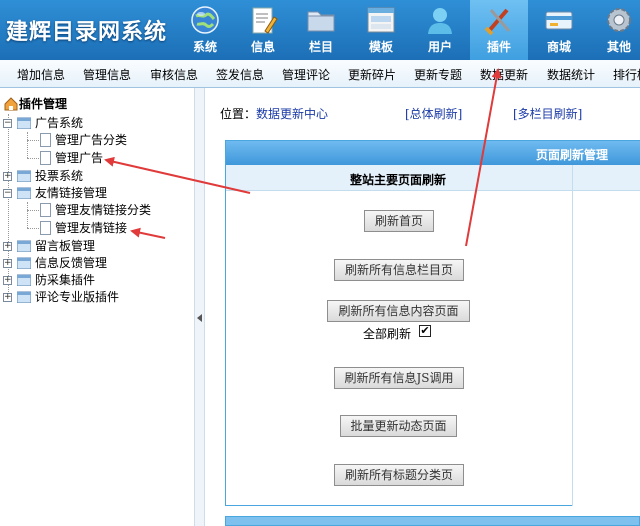  What do you see at coordinates (65, 280) in the screenshot?
I see `tree-node-label: 防采集插件` at bounding box center [65, 280].